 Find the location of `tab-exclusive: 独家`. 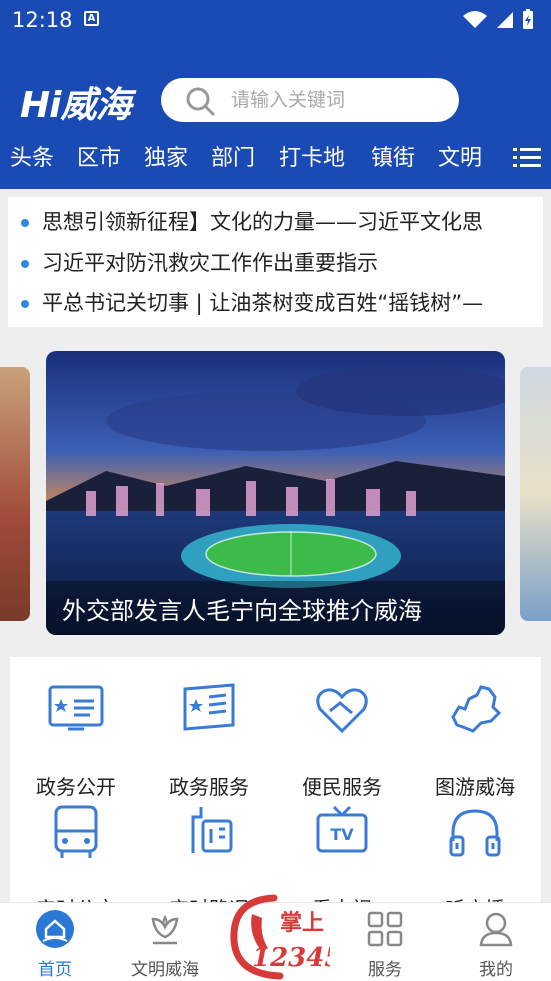

tab-exclusive: 独家 is located at coordinates (166, 156).